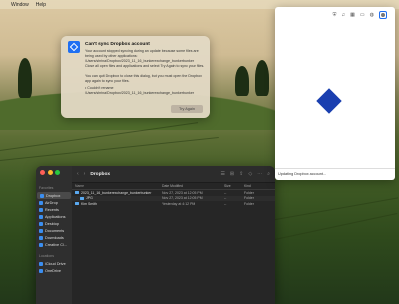 Image resolution: width=399 pixels, height=304 pixels. I want to click on zoom-window-button, so click(57, 172).